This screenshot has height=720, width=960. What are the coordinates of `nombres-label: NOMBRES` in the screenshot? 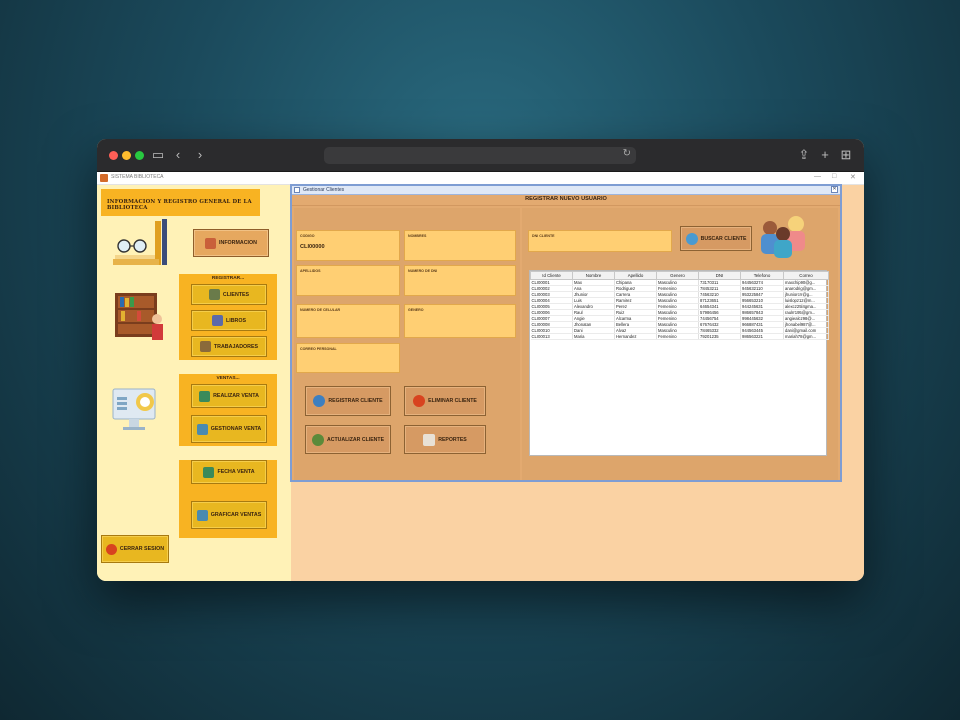 It's located at (417, 236).